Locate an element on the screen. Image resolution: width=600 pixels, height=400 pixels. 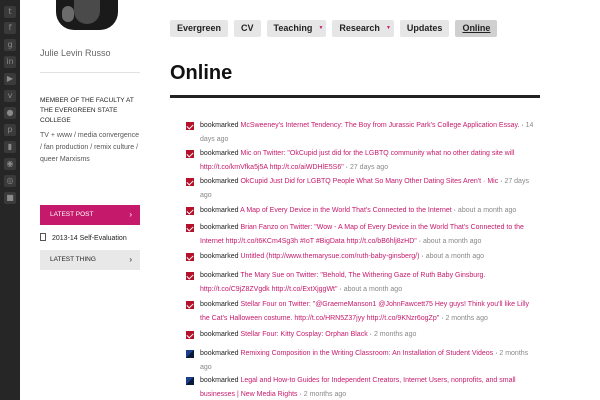
nav-online: Online is located at coordinates (476, 28).